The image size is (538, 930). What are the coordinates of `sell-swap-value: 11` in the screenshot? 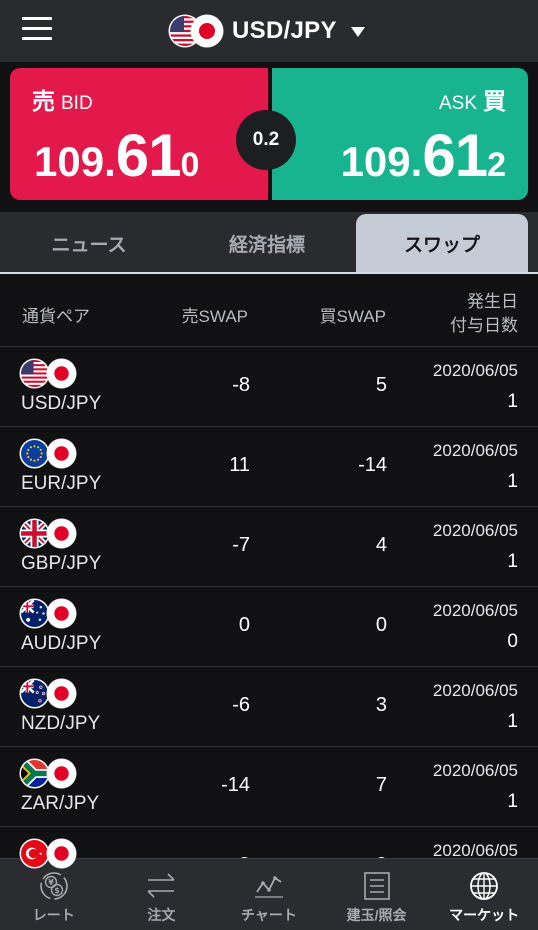 It's located at (239, 465).